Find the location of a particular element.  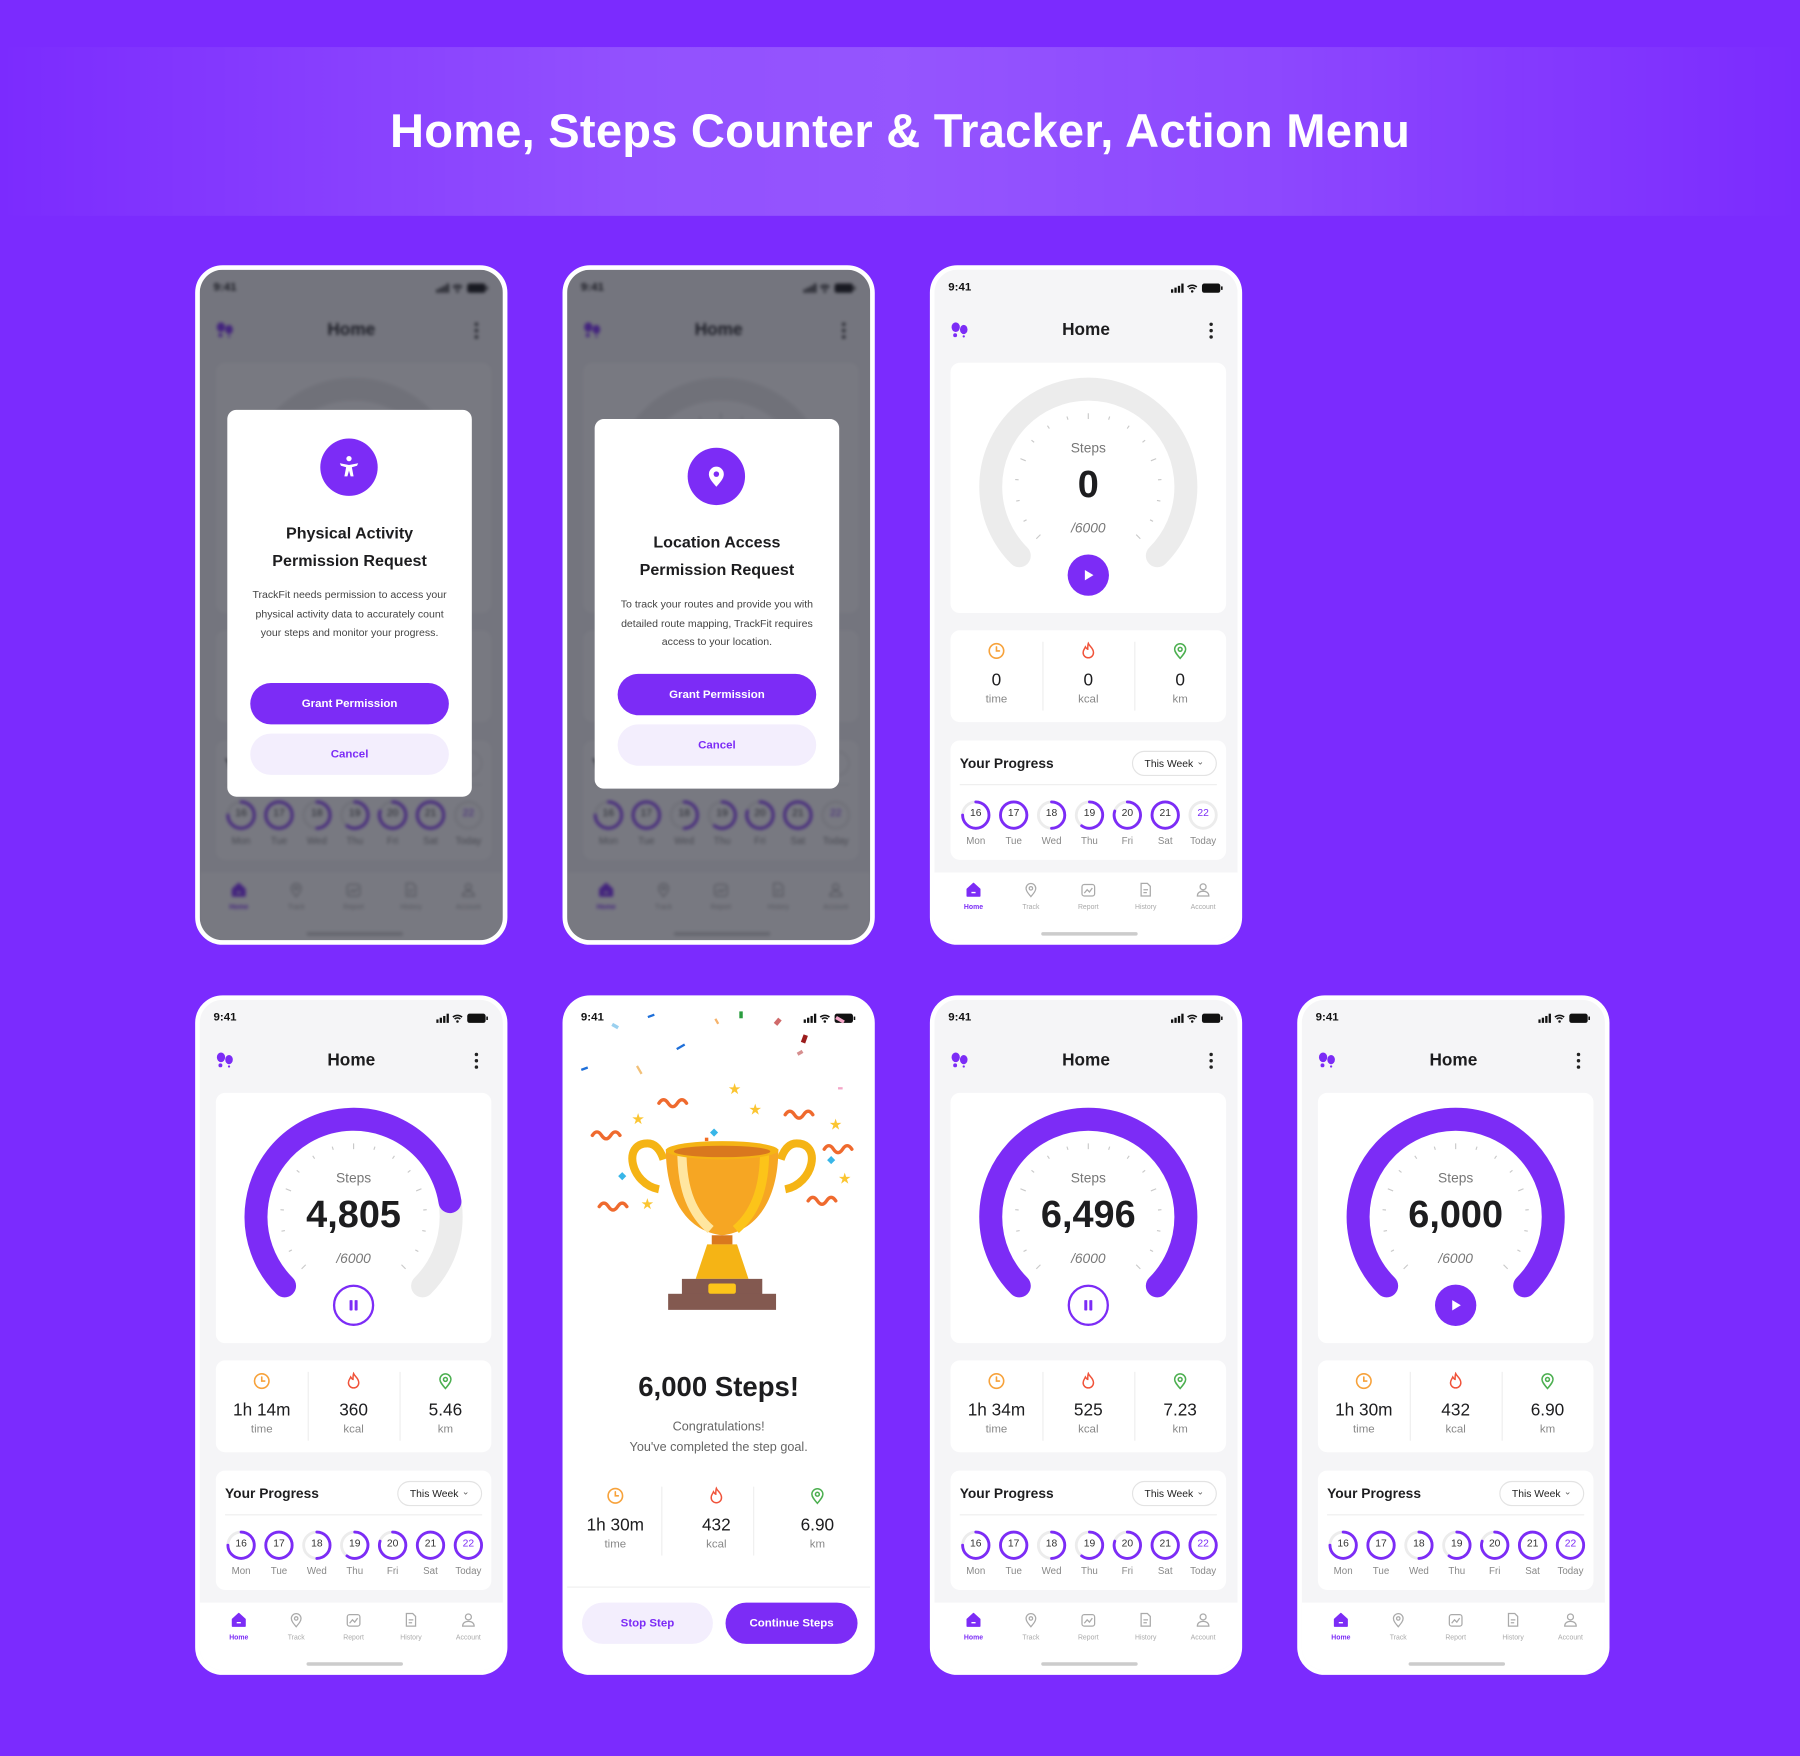

stat-time: 0 time is located at coordinates (997, 676).